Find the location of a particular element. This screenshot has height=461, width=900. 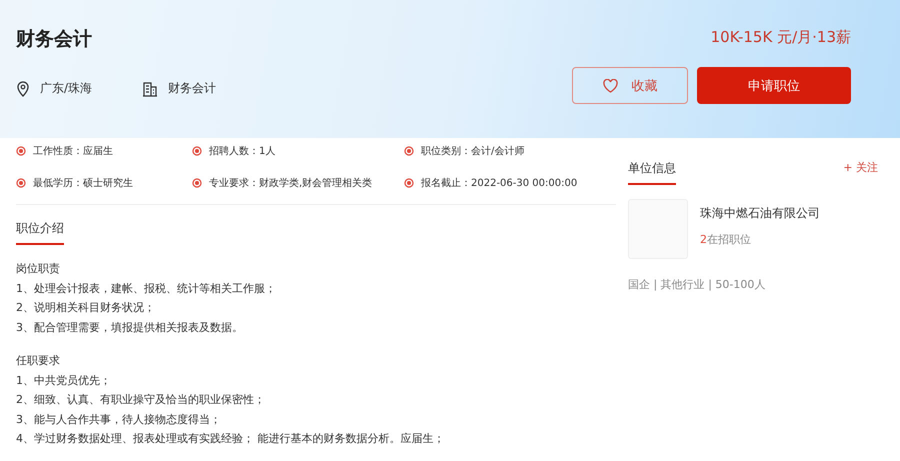

heart-icon is located at coordinates (610, 85).